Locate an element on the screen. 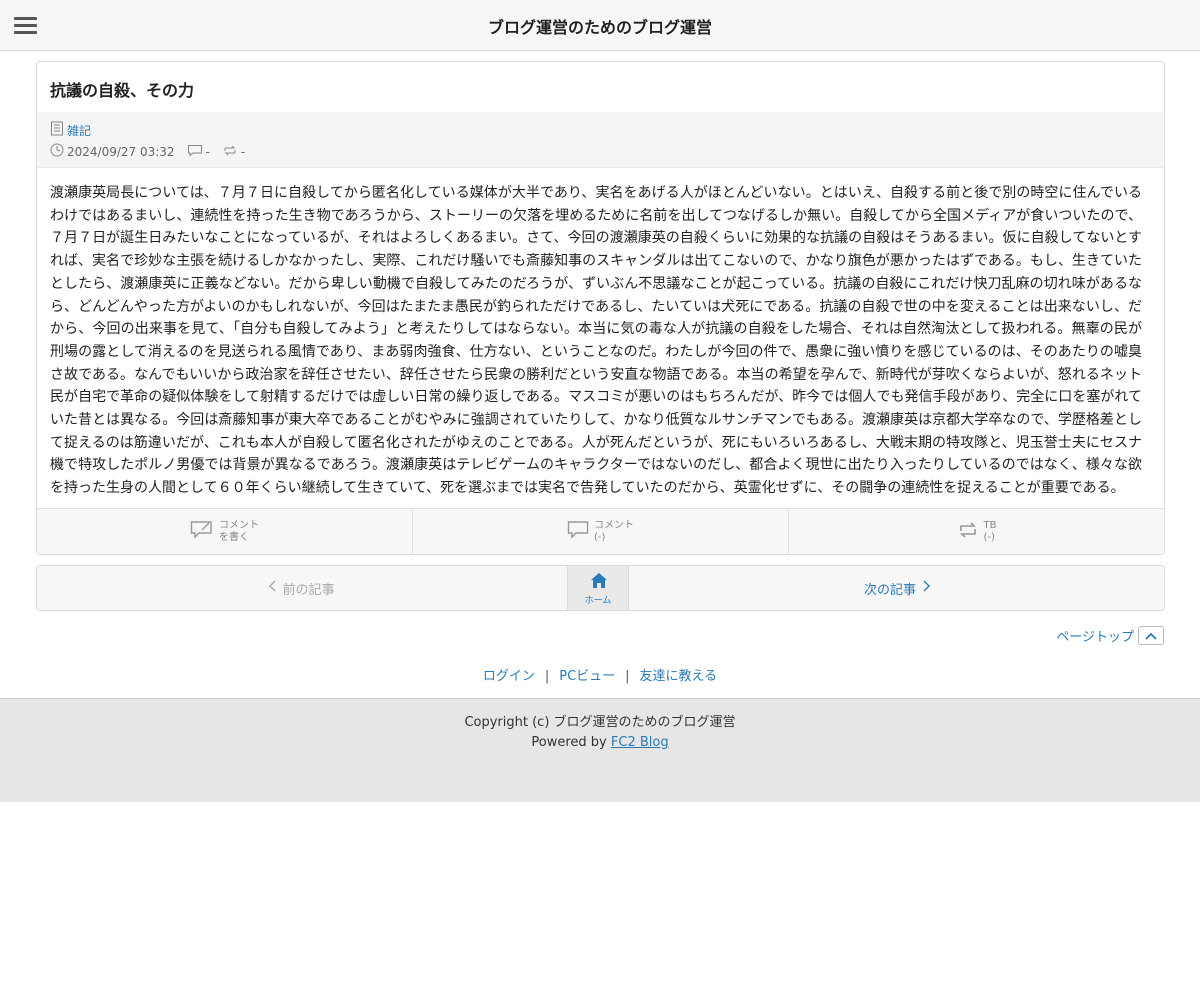 This screenshot has height=1000, width=1200. next-entry-label: 次の記事 is located at coordinates (889, 590).